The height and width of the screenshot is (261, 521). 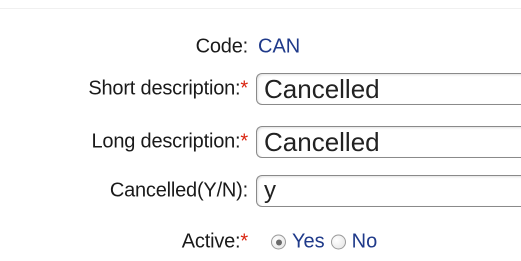 I want to click on cancelled-yn-input, so click(x=388, y=191).